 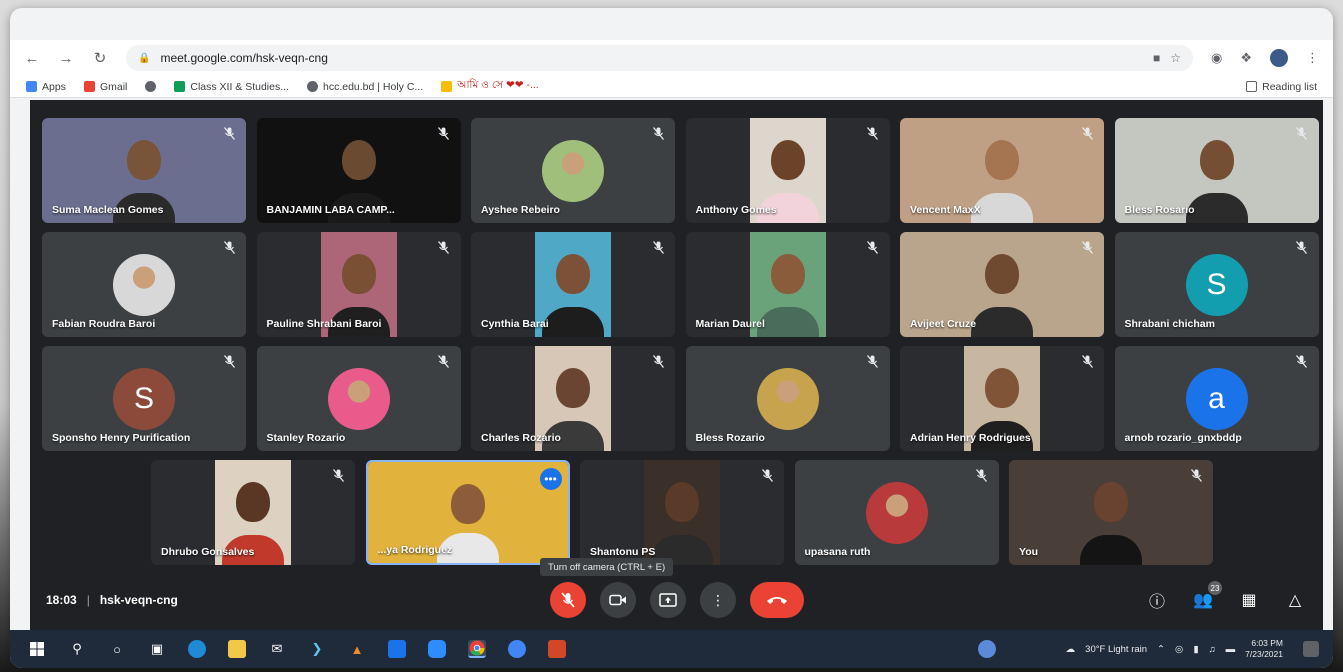 What do you see at coordinates (100, 58) in the screenshot?
I see `reload-icon: ↻` at bounding box center [100, 58].